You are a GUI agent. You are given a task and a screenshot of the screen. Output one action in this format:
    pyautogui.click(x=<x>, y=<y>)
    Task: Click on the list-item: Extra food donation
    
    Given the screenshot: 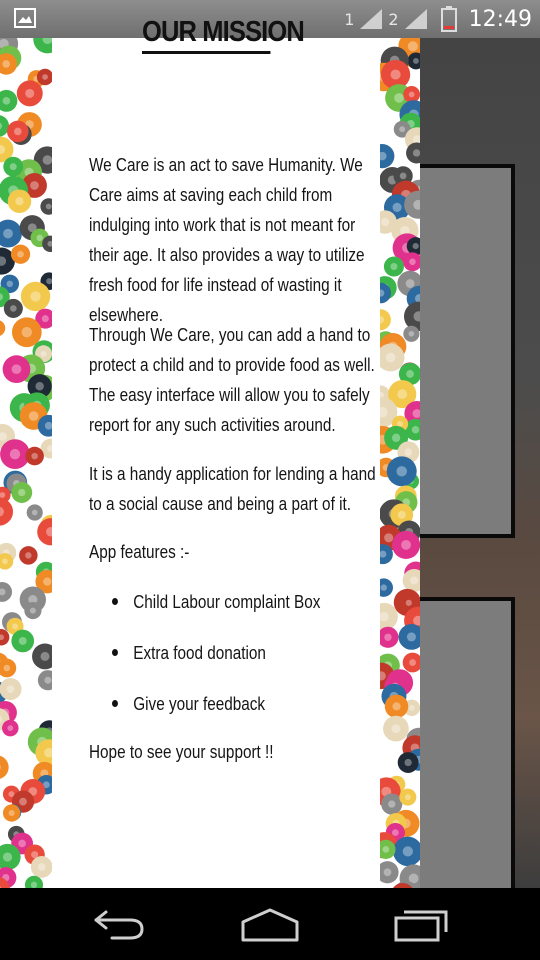 What is the action you would take?
    pyautogui.click(x=189, y=653)
    